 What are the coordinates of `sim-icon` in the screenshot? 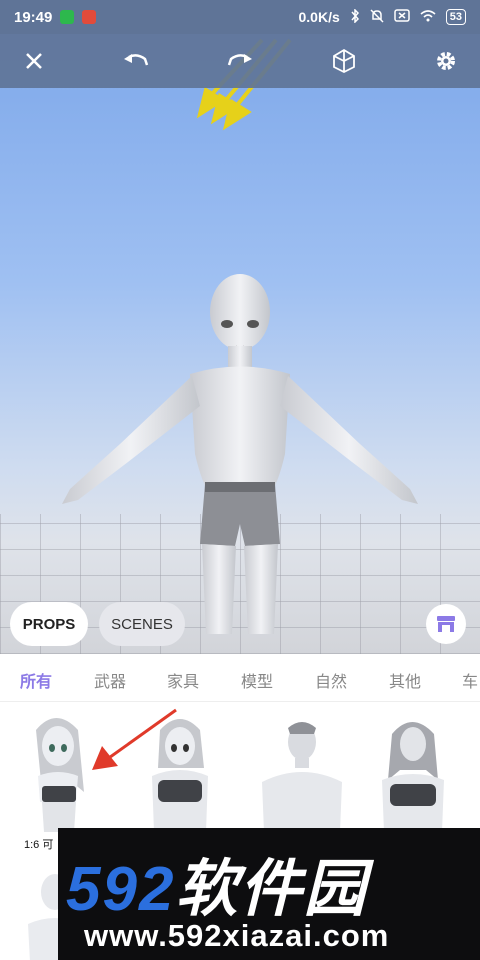 It's located at (402, 17).